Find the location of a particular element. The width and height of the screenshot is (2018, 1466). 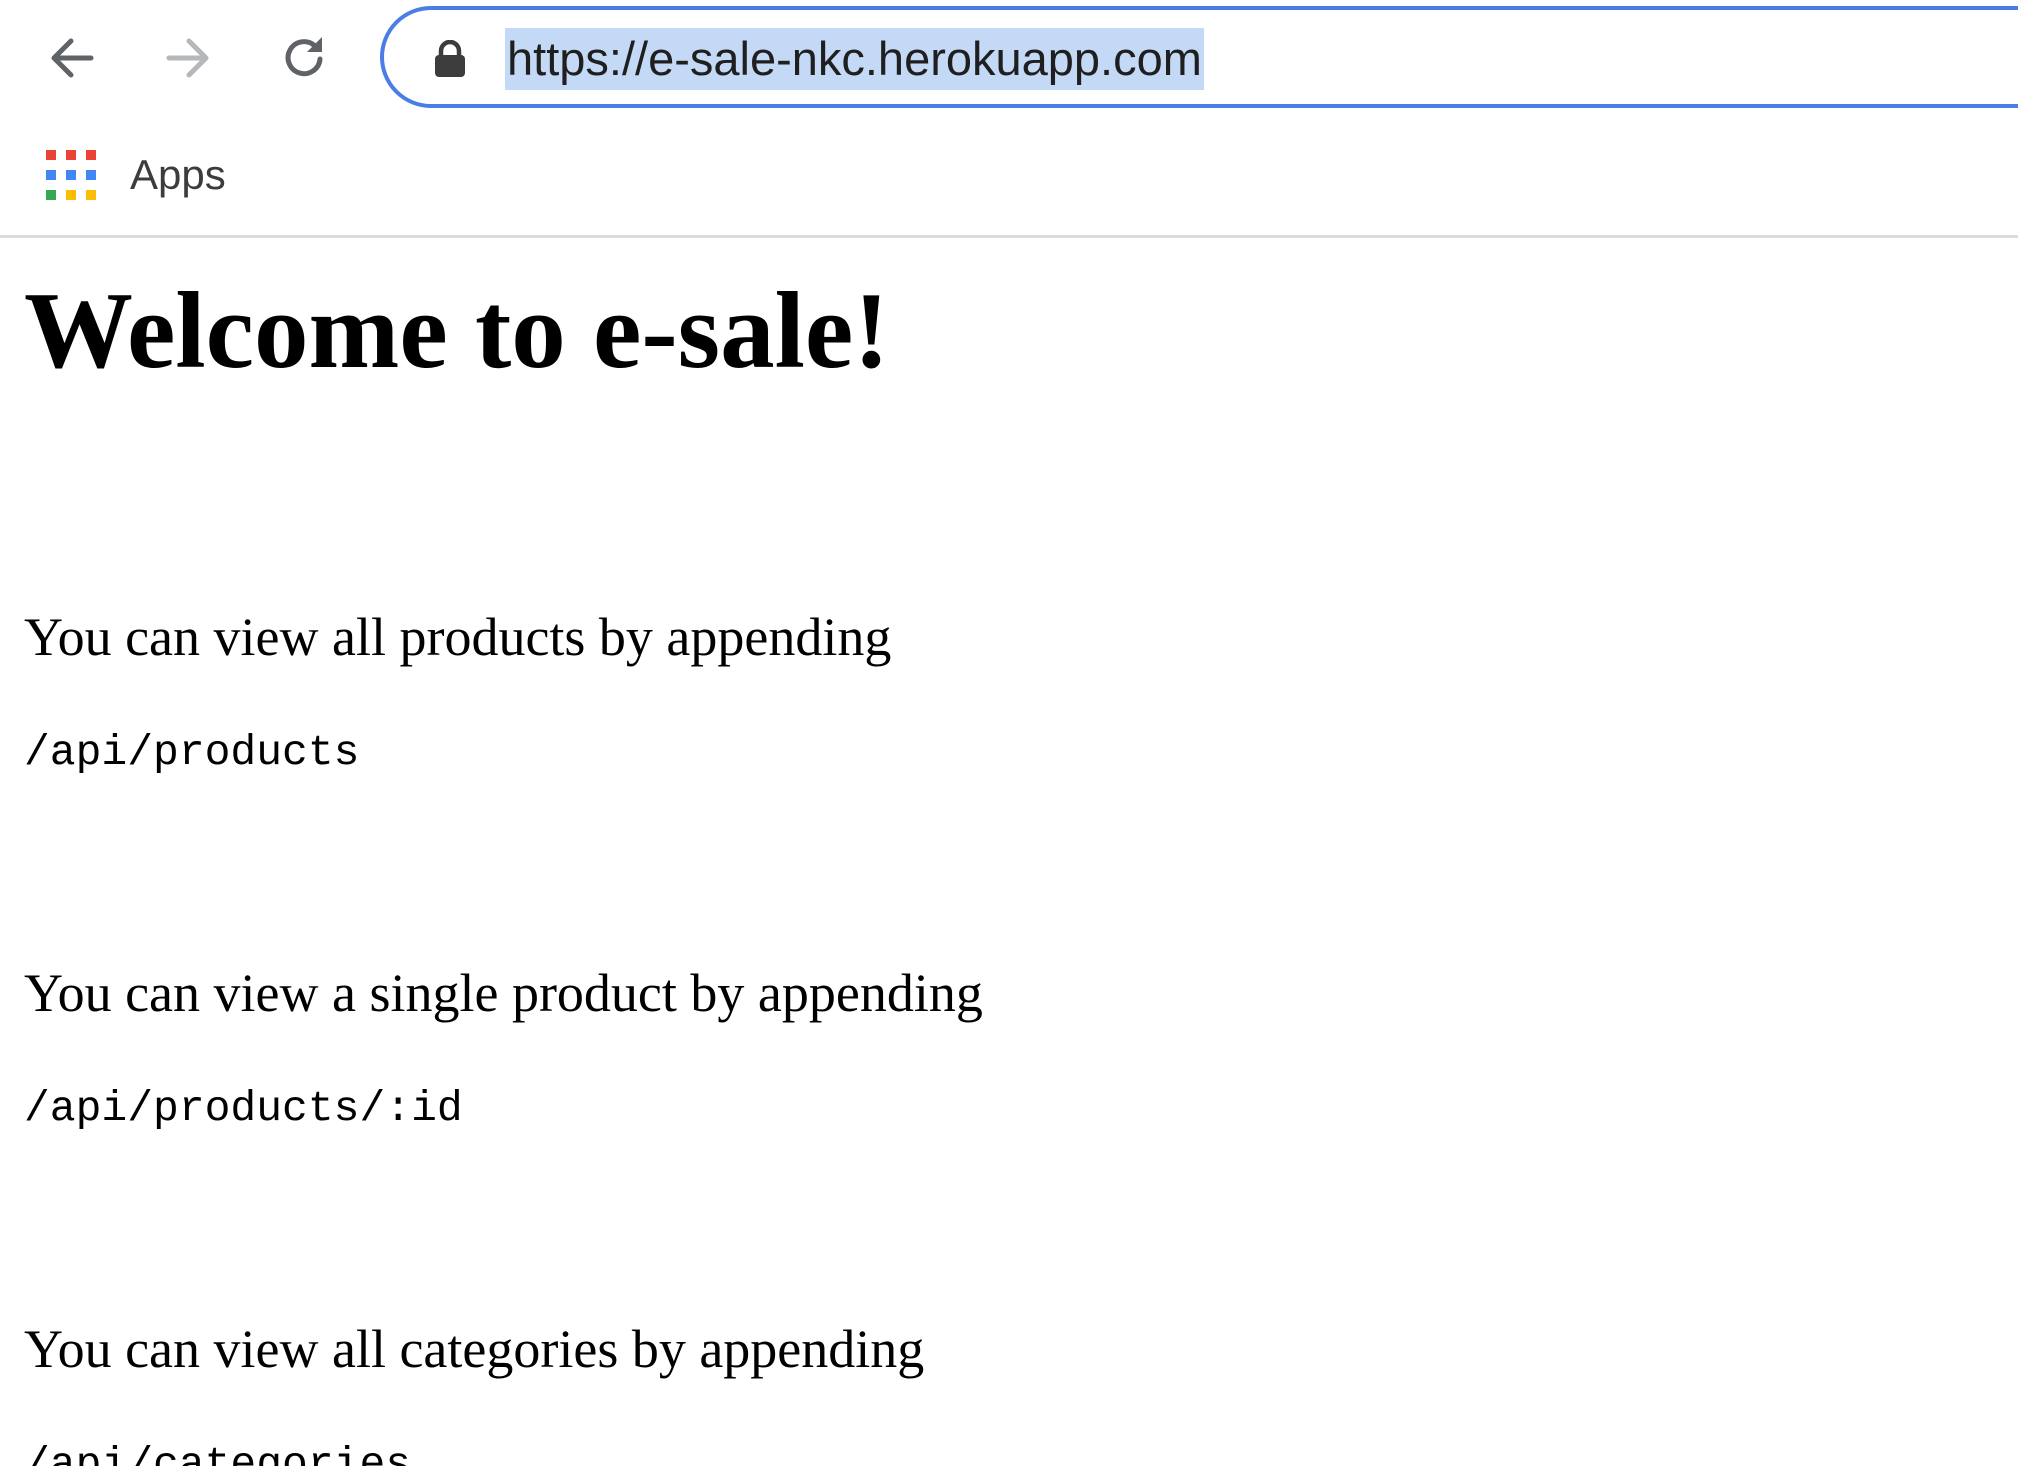

apps-shortcut: Apps is located at coordinates (136, 175).